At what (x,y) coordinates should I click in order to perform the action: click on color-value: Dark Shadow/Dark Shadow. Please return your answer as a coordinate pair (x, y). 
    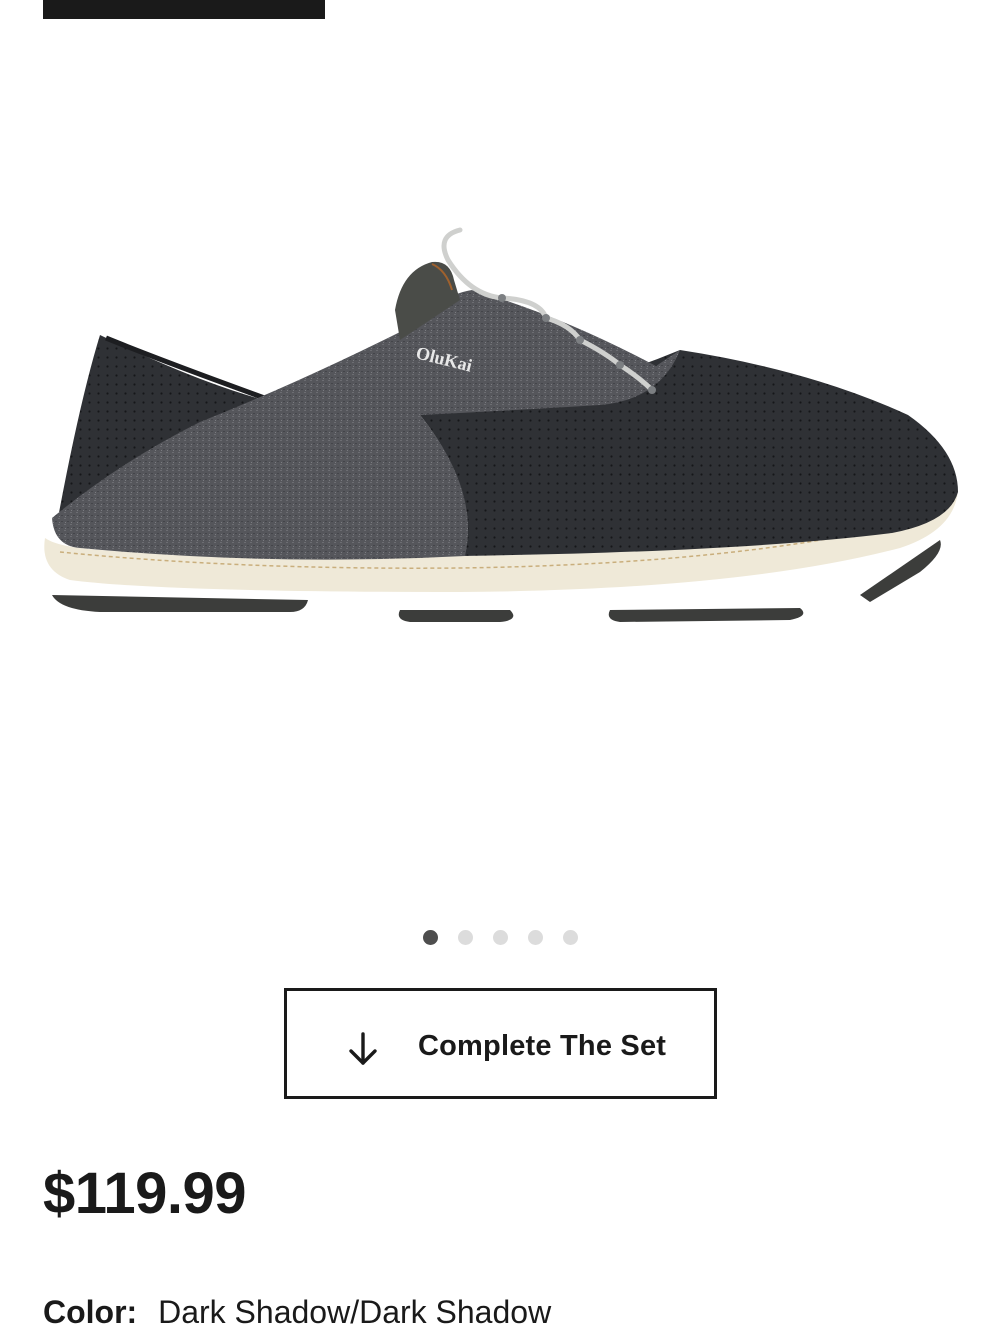
    Looking at the image, I should click on (355, 1312).